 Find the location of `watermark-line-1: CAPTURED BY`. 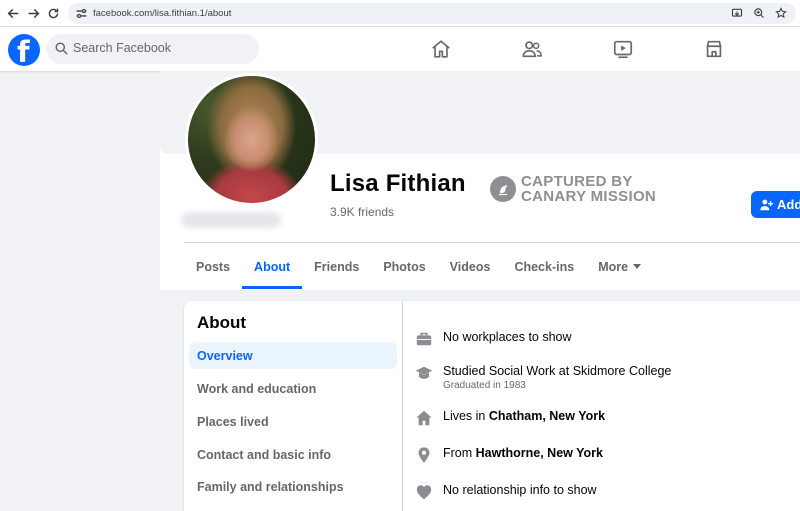

watermark-line-1: CAPTURED BY is located at coordinates (577, 181).